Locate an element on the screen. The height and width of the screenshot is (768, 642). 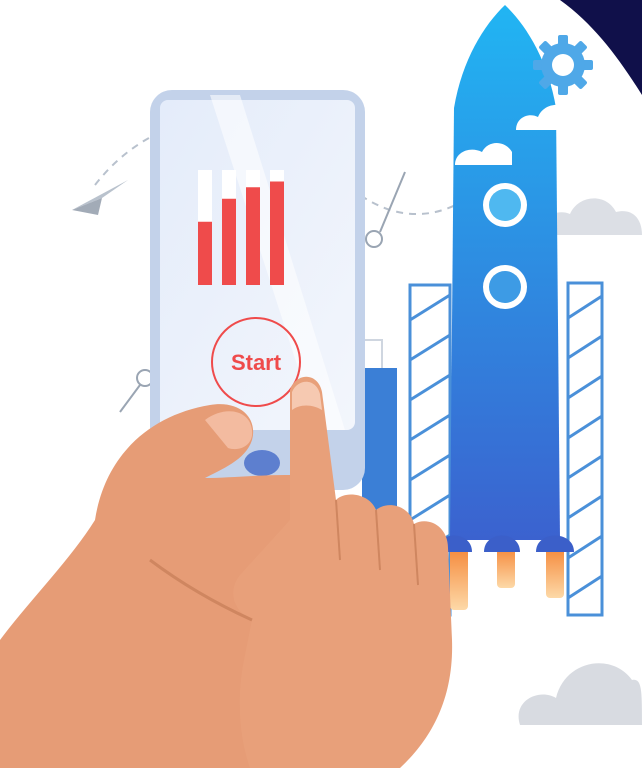
start-button: Start is located at coordinates (256, 363).